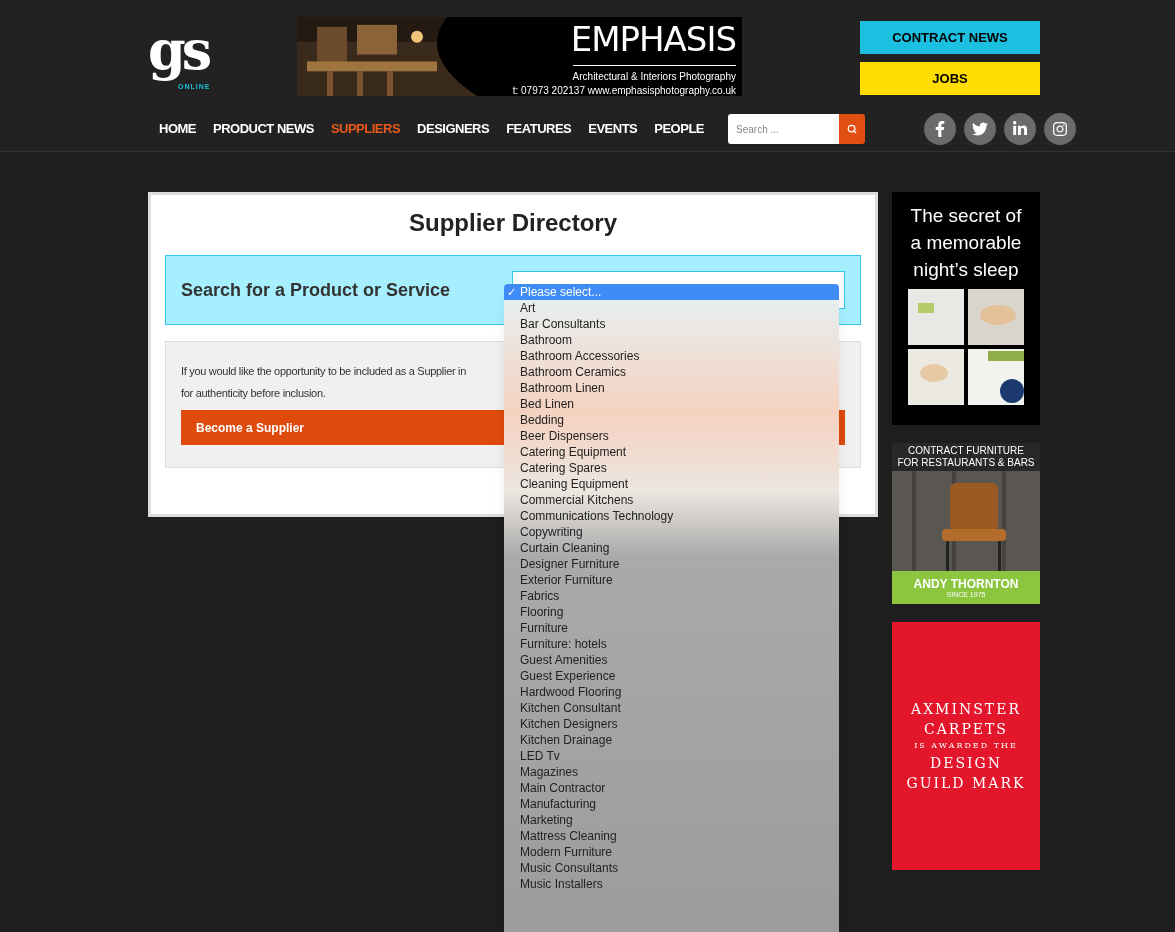 This screenshot has height=932, width=1175. Describe the element at coordinates (966, 709) in the screenshot. I see `ad-text: AXMINSTER` at that location.